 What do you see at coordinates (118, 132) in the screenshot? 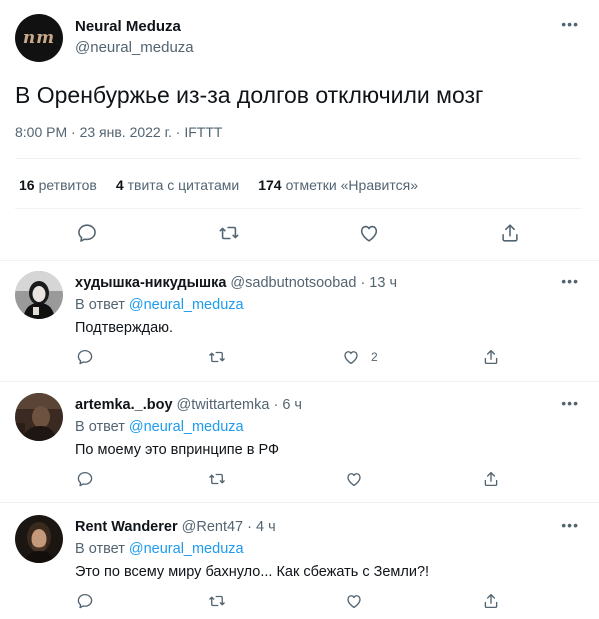
I see `tweet-meta: 8:00 PM · 23 янв. 2022 г. · IFTTT` at bounding box center [118, 132].